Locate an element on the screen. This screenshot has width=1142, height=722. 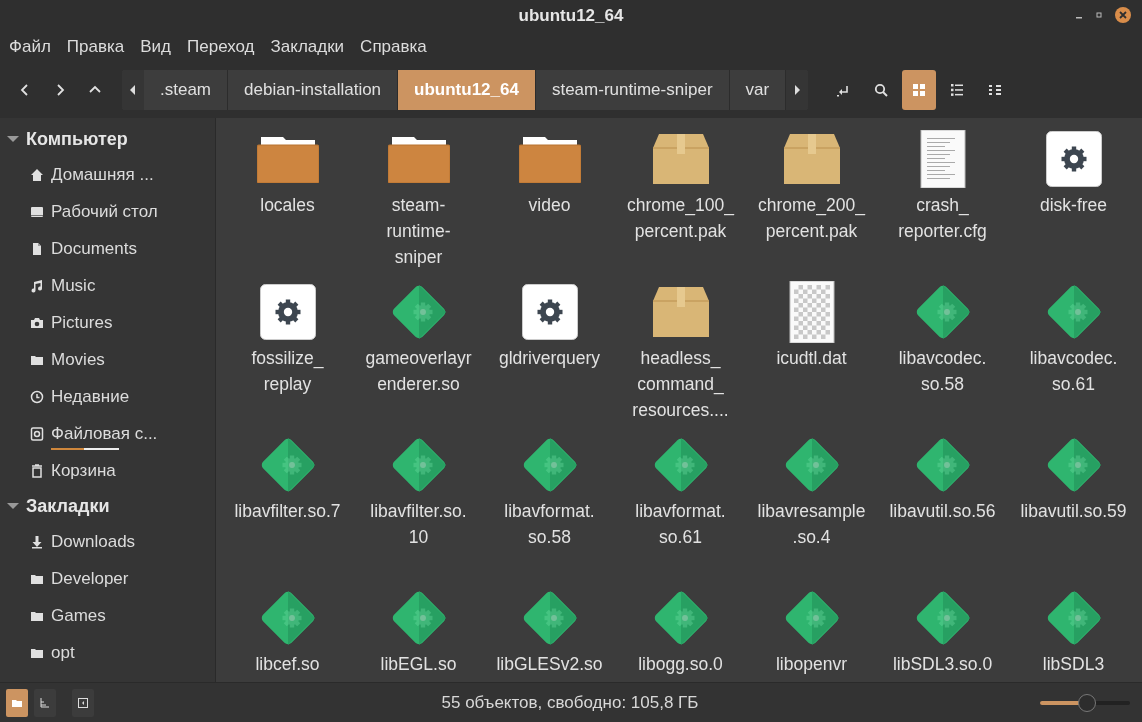
tree-icon is located at coordinates (45, 702).